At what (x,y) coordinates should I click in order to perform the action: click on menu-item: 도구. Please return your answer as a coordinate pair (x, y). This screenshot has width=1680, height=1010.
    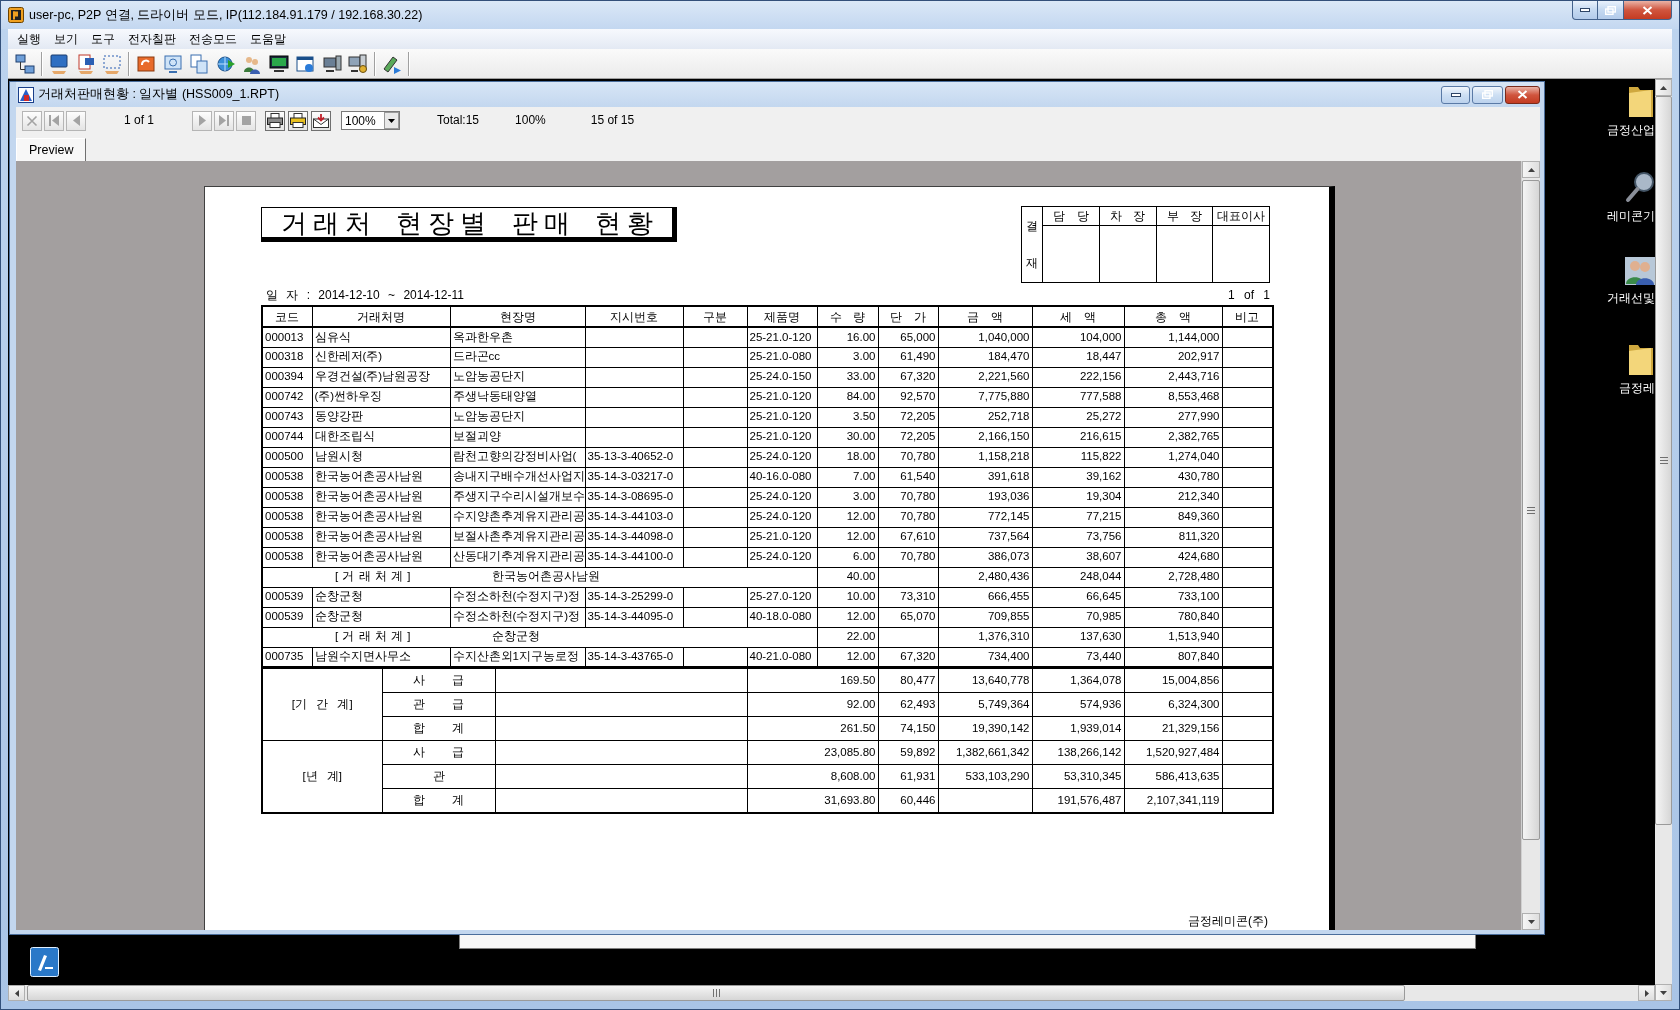
    Looking at the image, I should click on (102, 39).